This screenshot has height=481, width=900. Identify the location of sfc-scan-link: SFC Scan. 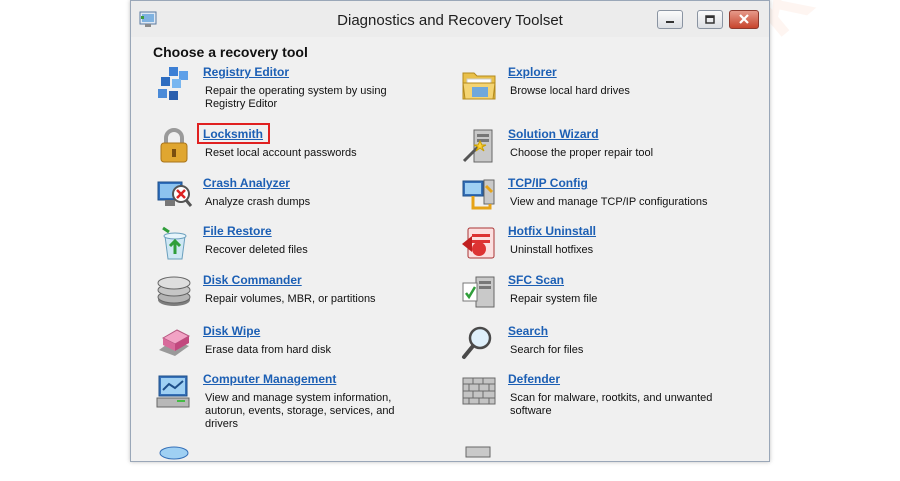
(536, 280).